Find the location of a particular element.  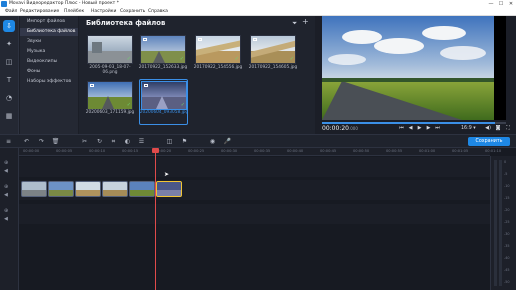

filters-icon: ✦ is located at coordinates (9, 44).